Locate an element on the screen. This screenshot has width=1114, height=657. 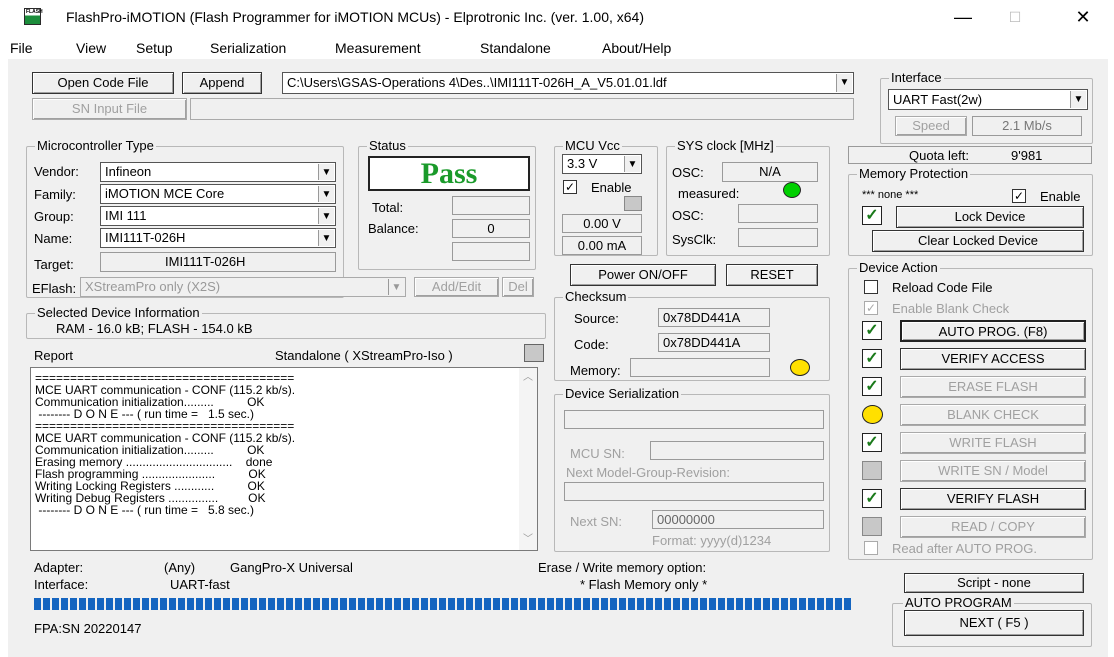
lock-status-check: ✓ is located at coordinates (872, 215).